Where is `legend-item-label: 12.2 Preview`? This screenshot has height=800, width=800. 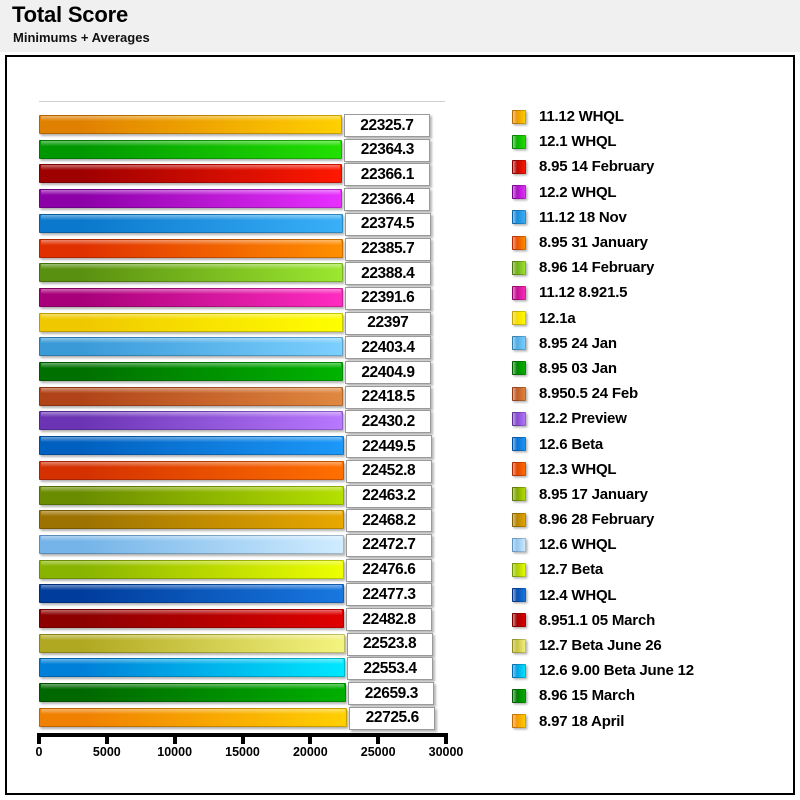
legend-item-label: 12.2 Preview is located at coordinates (583, 419).